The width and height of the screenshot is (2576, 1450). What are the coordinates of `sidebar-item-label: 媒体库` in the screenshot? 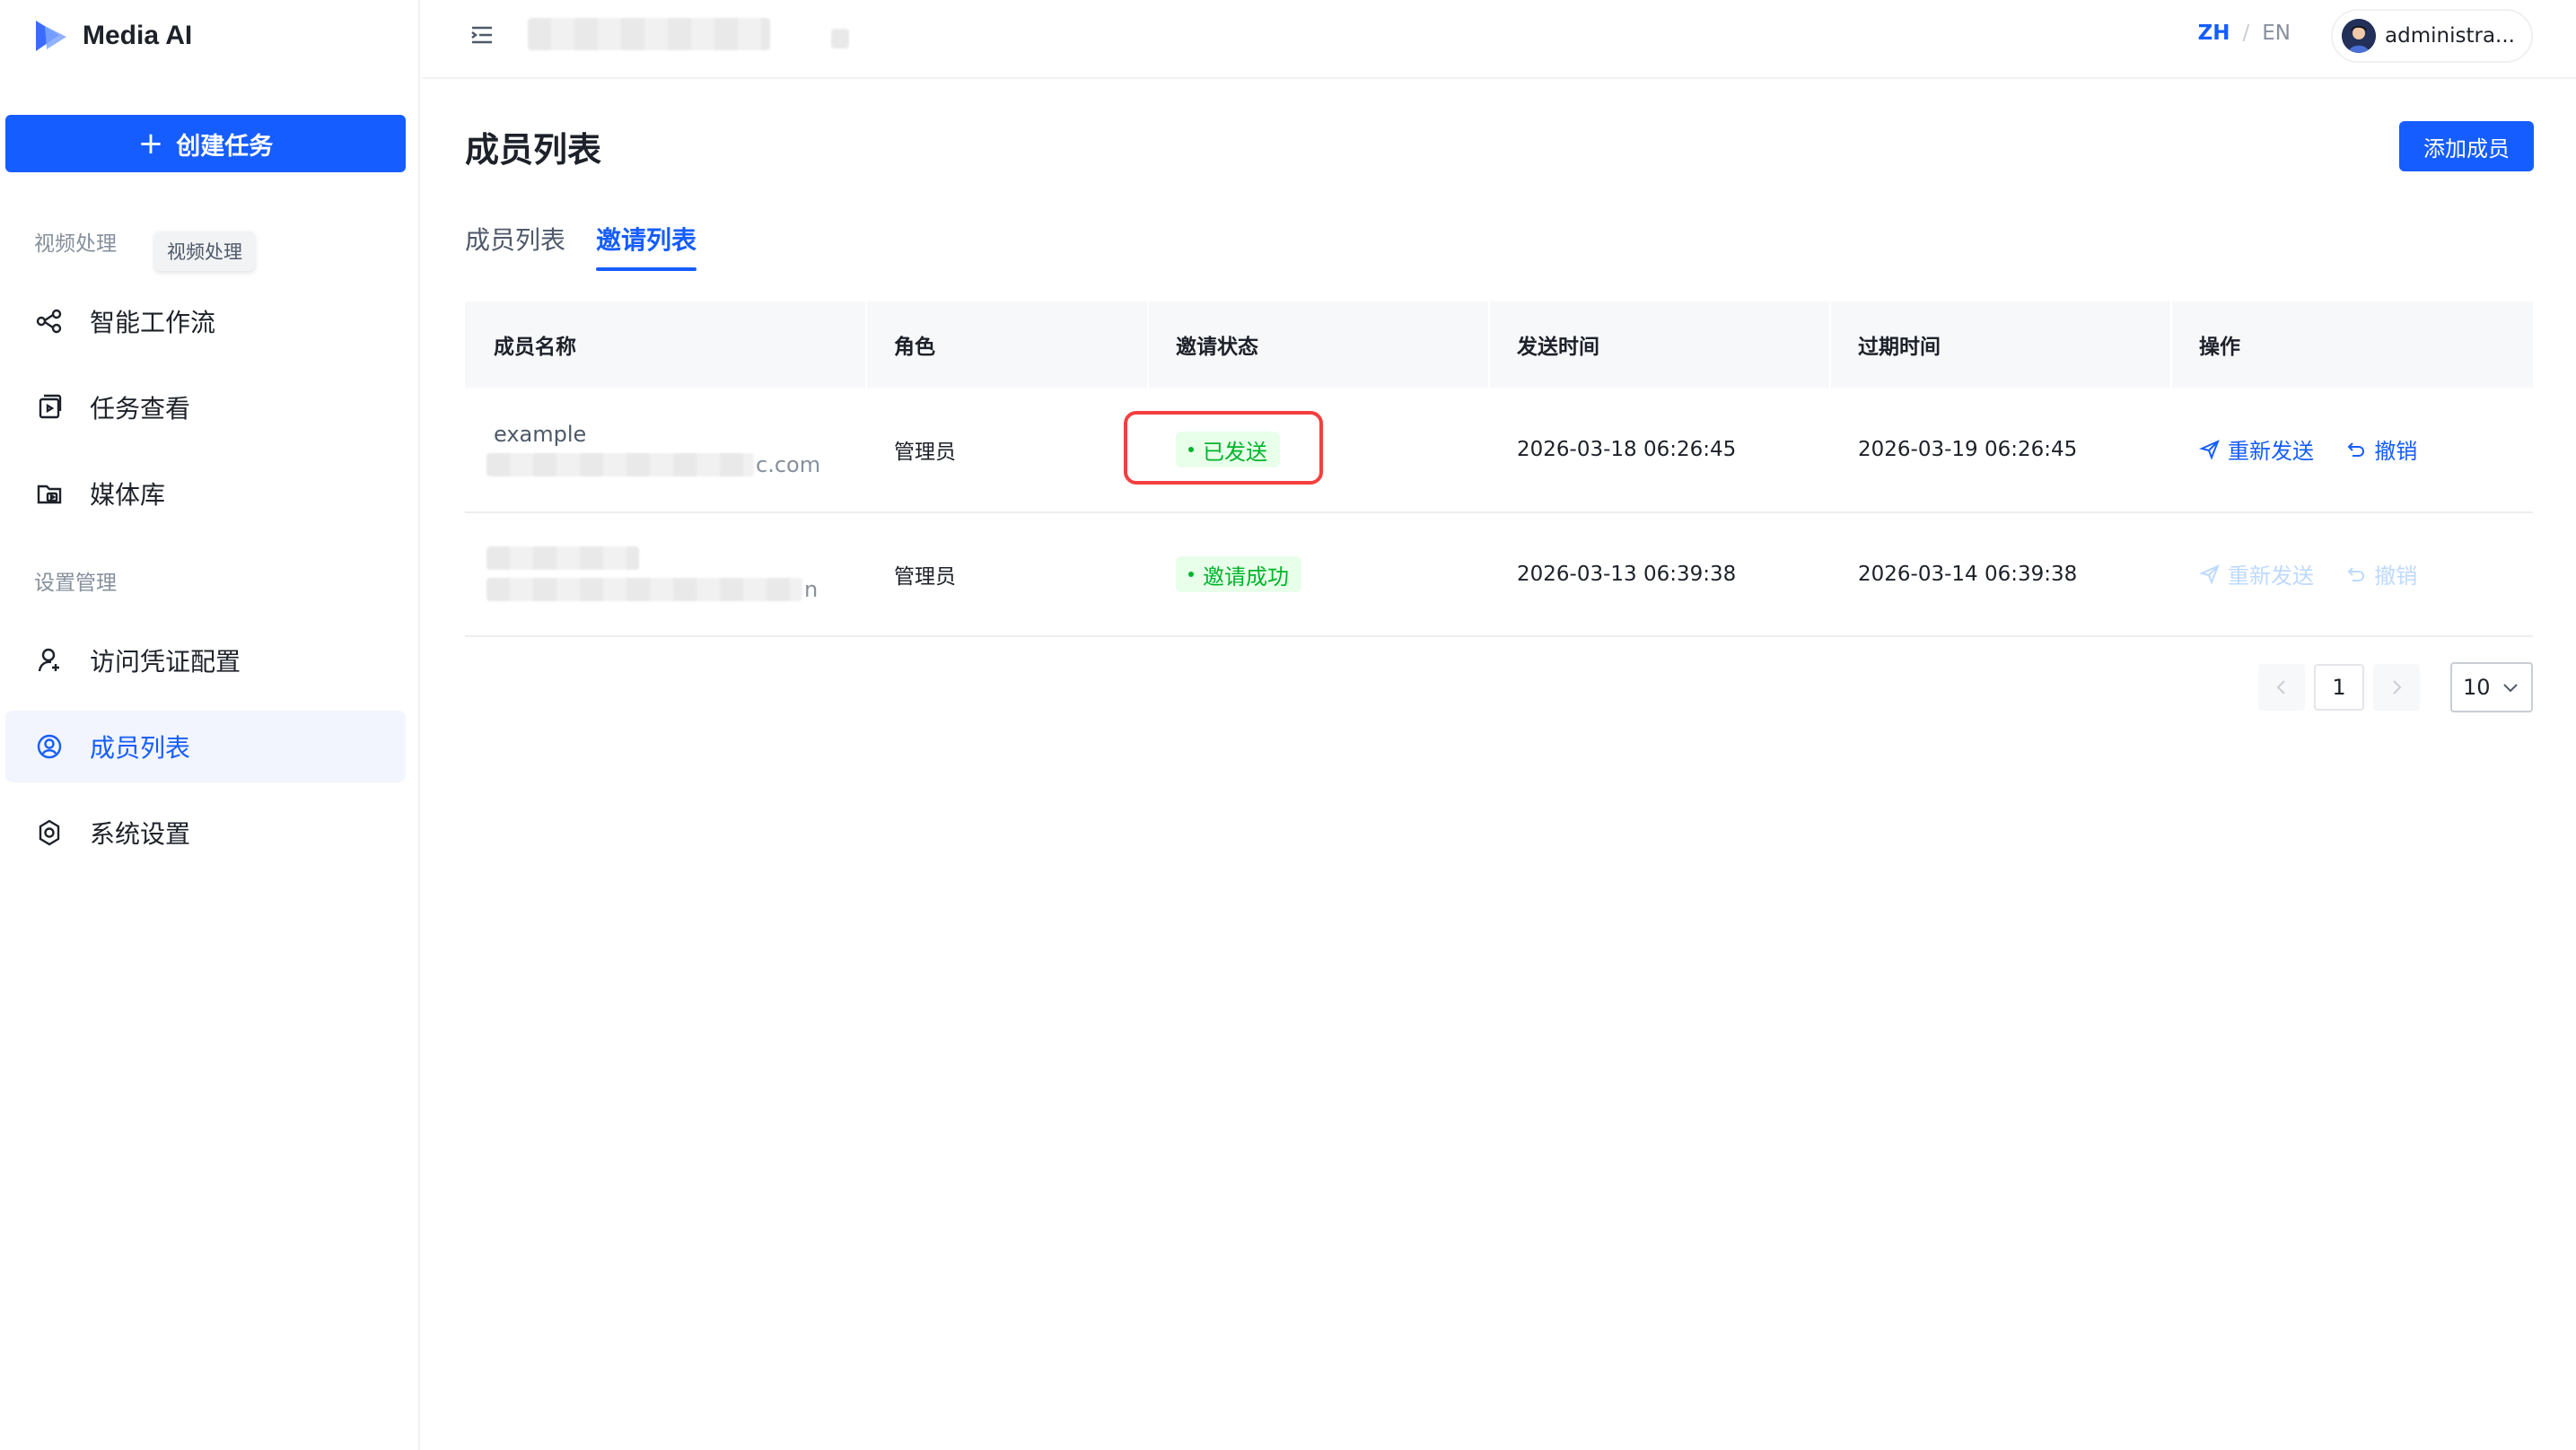 It's located at (128, 495).